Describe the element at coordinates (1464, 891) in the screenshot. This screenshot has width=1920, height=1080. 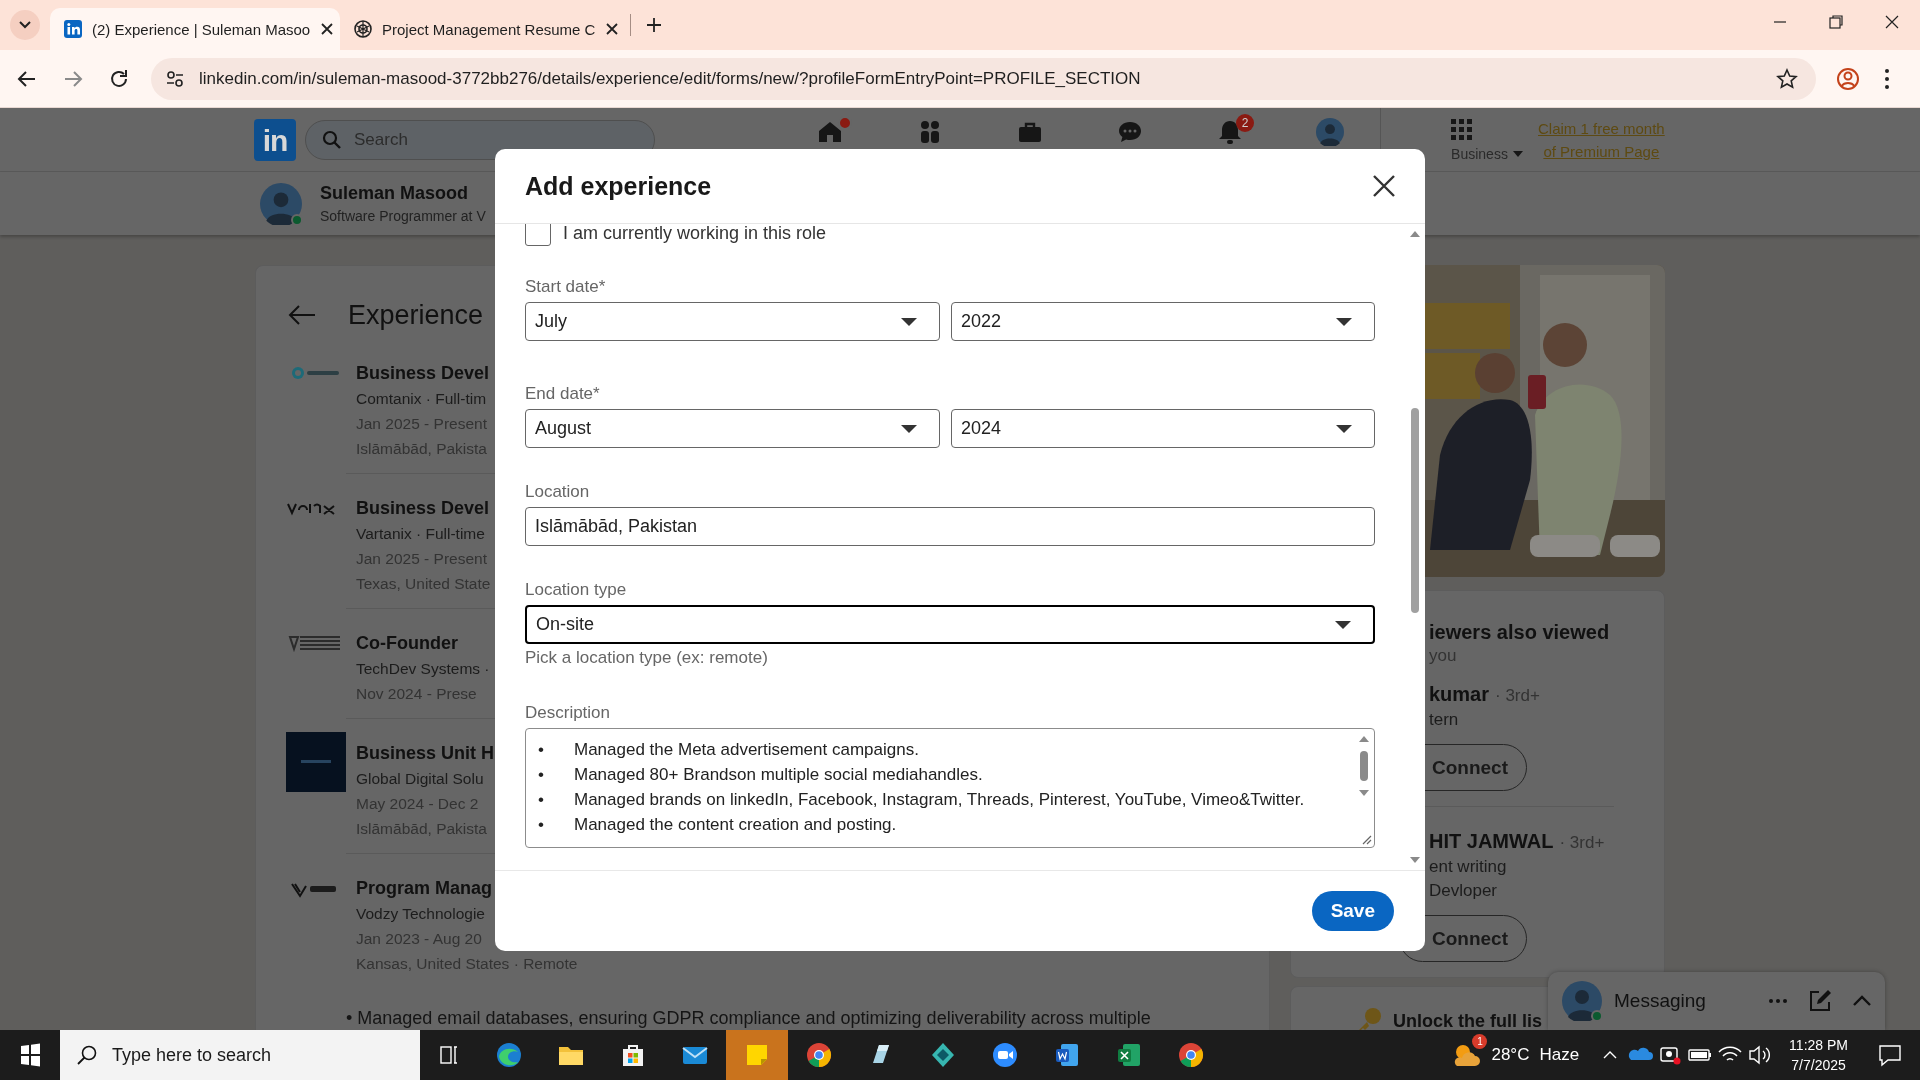
I see `person-headline: Devloper` at that location.